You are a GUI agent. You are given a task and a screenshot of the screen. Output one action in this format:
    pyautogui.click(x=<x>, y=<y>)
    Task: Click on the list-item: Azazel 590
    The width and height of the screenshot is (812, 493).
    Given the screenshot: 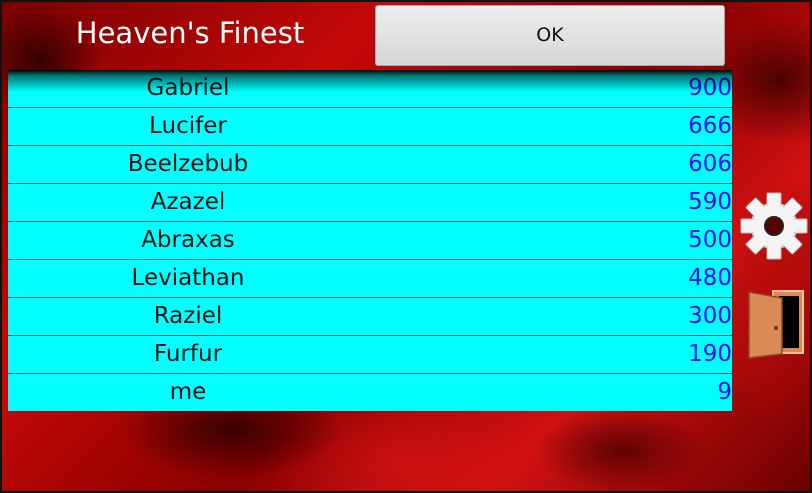 What is the action you would take?
    pyautogui.click(x=370, y=203)
    